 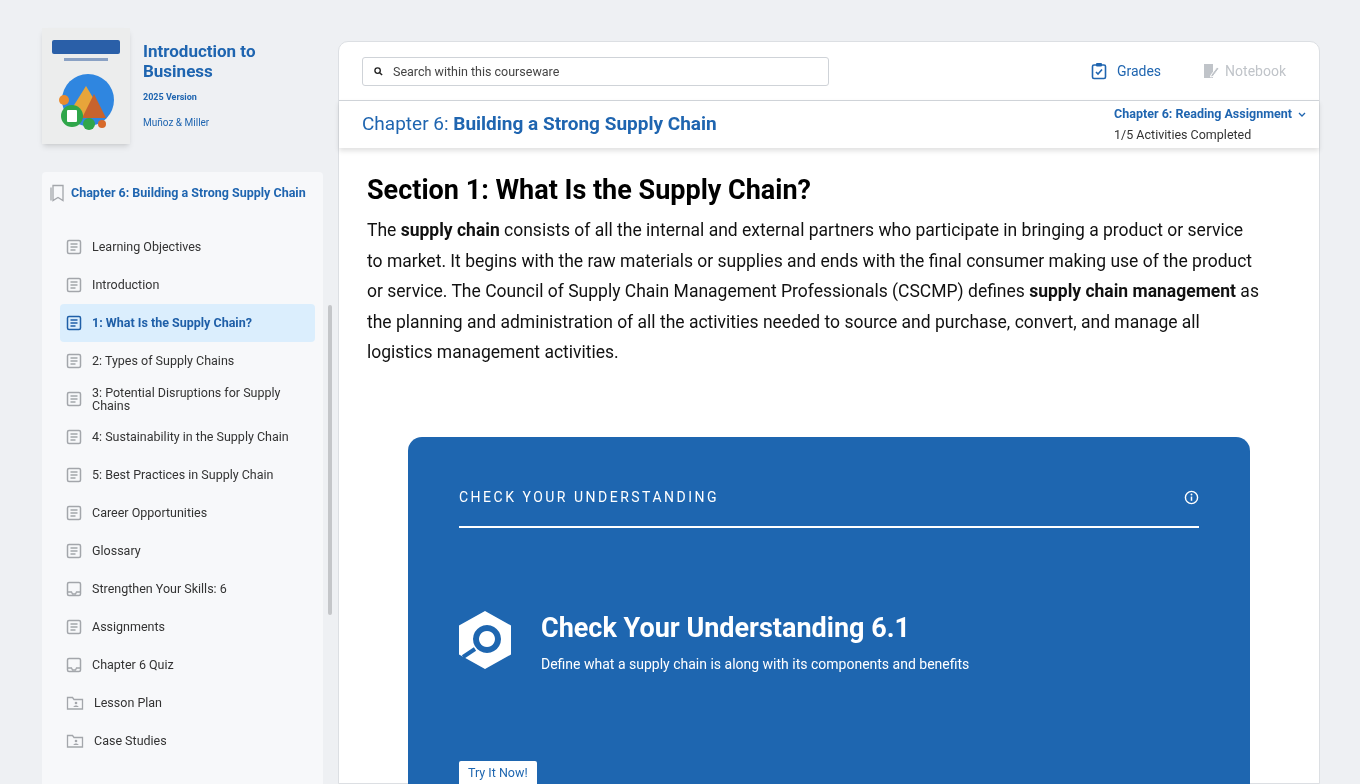 I want to click on card-label: CHECK YOUR UNDERSTANDING, so click(x=589, y=497).